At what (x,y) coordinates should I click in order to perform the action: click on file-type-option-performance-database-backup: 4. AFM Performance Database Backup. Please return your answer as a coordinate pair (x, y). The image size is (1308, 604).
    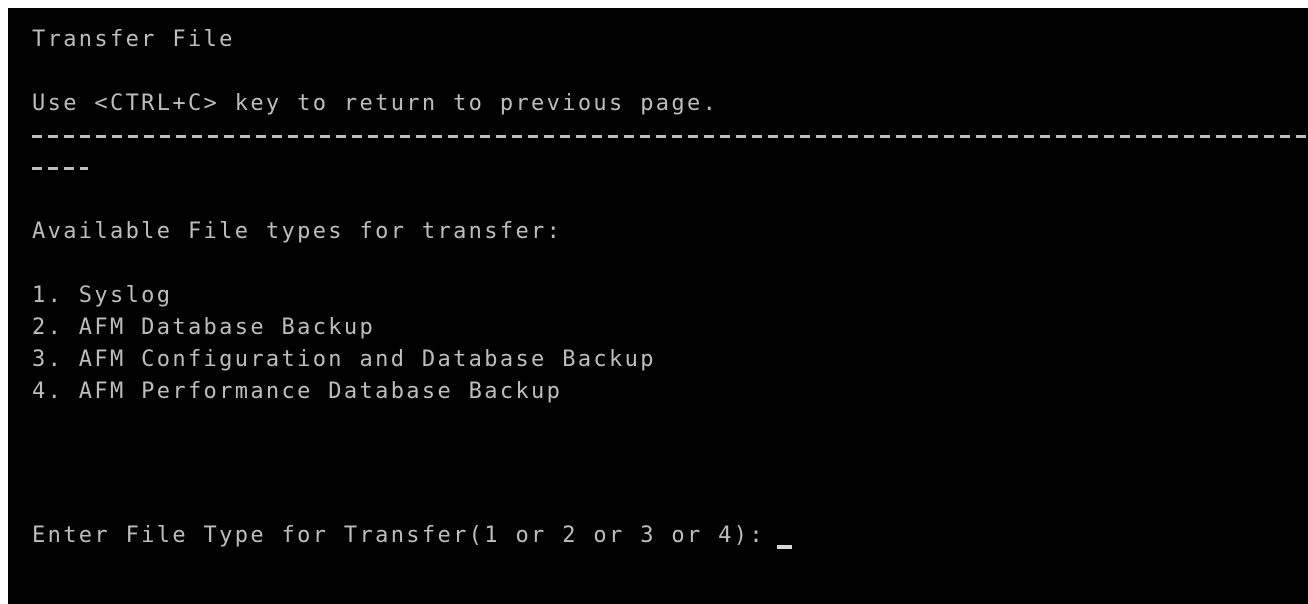
    Looking at the image, I should click on (297, 391).